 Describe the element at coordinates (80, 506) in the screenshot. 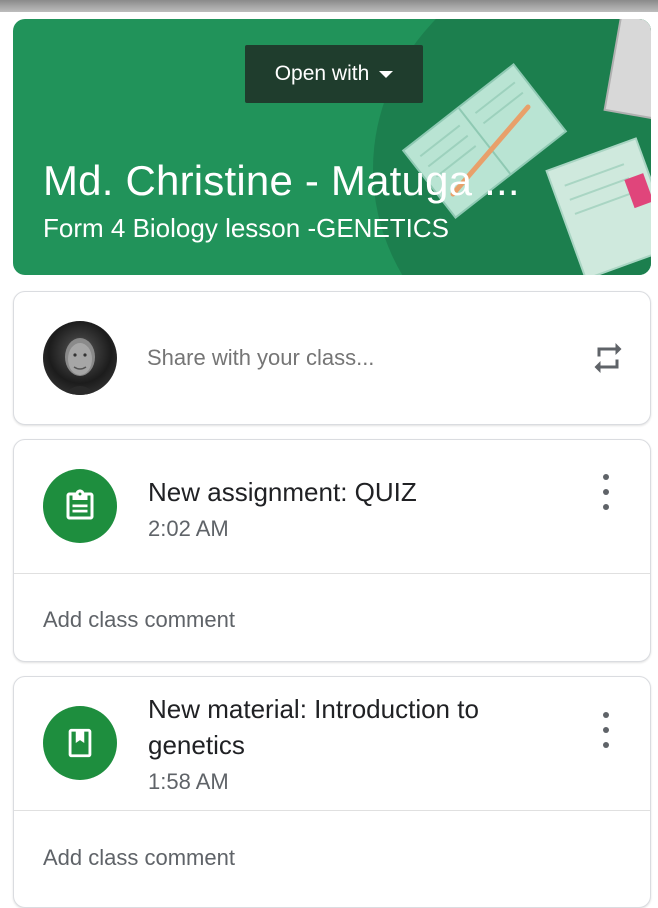

I see `assignment-icon` at that location.